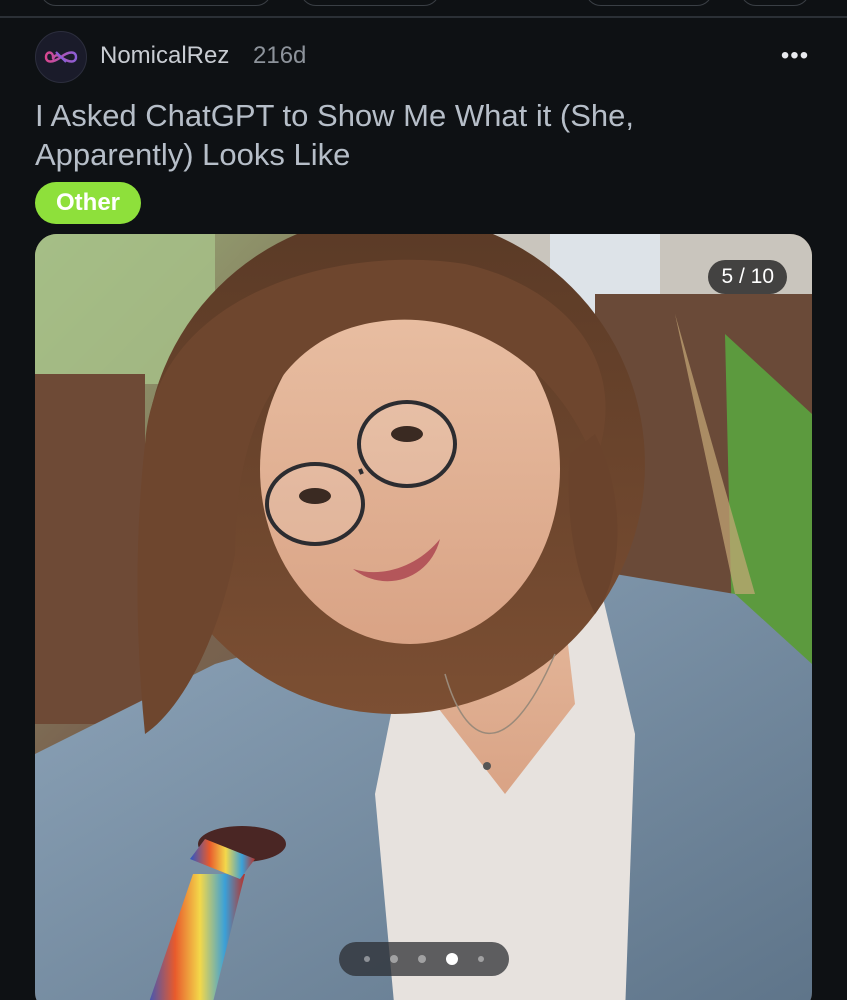  I want to click on more-options-button: •••, so click(795, 56).